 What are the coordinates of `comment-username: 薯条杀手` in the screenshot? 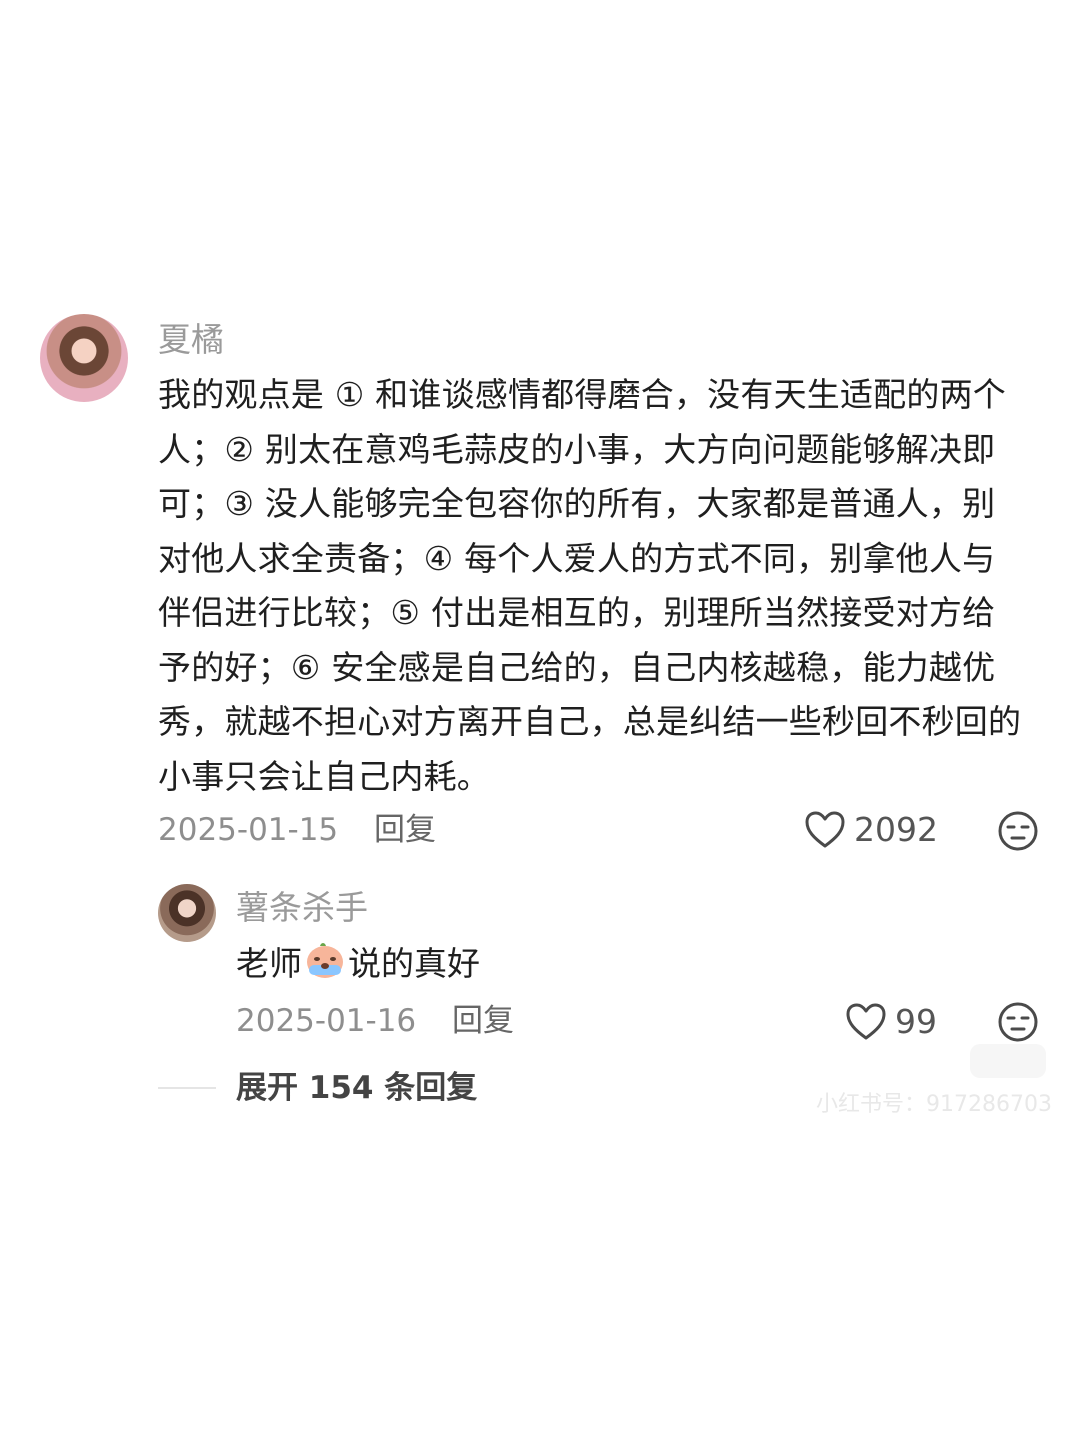 It's located at (302, 908).